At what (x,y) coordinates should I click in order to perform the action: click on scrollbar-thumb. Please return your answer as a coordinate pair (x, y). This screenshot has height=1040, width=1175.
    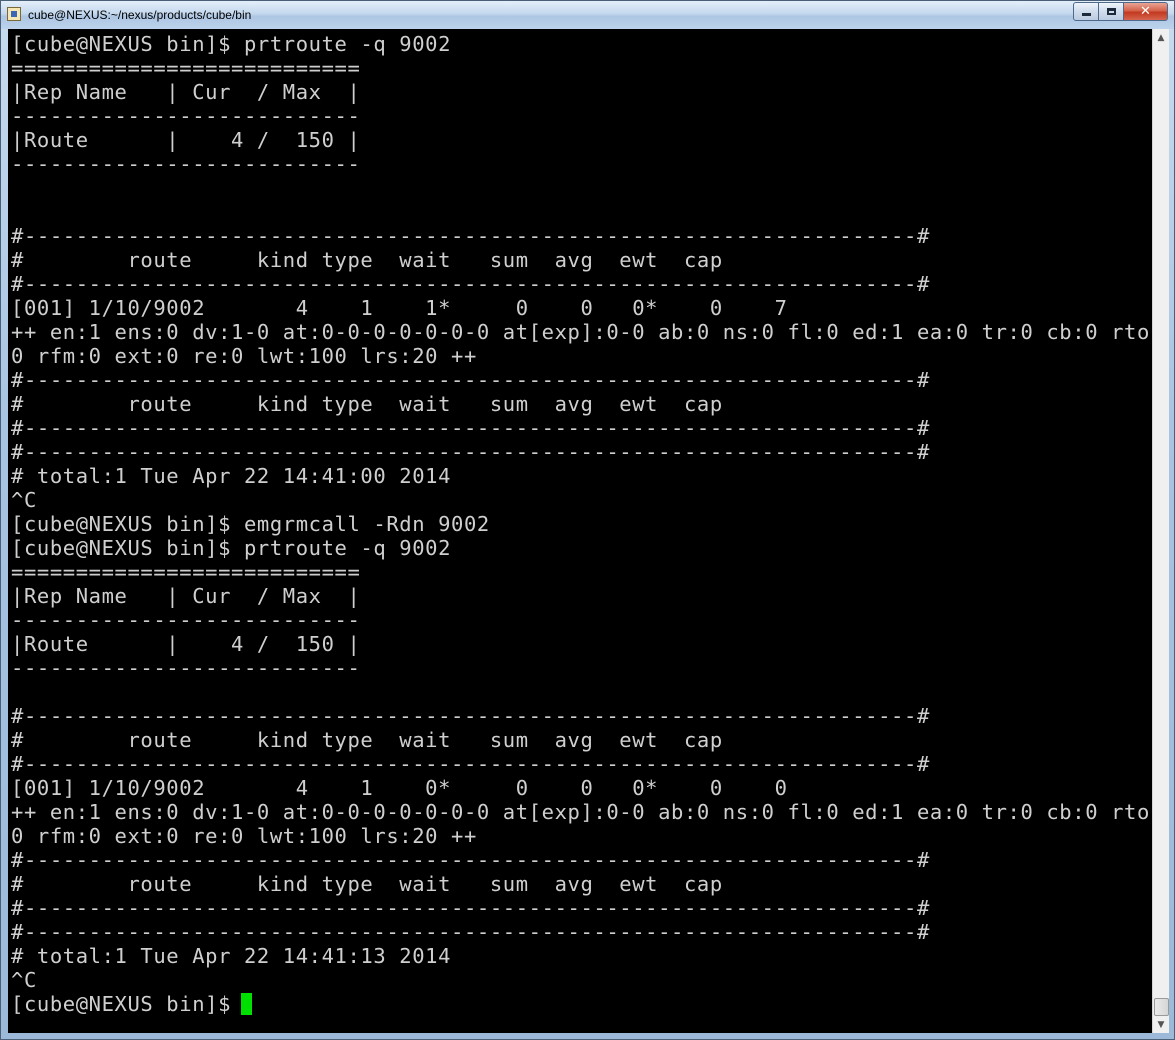
    Looking at the image, I should click on (1161, 1007).